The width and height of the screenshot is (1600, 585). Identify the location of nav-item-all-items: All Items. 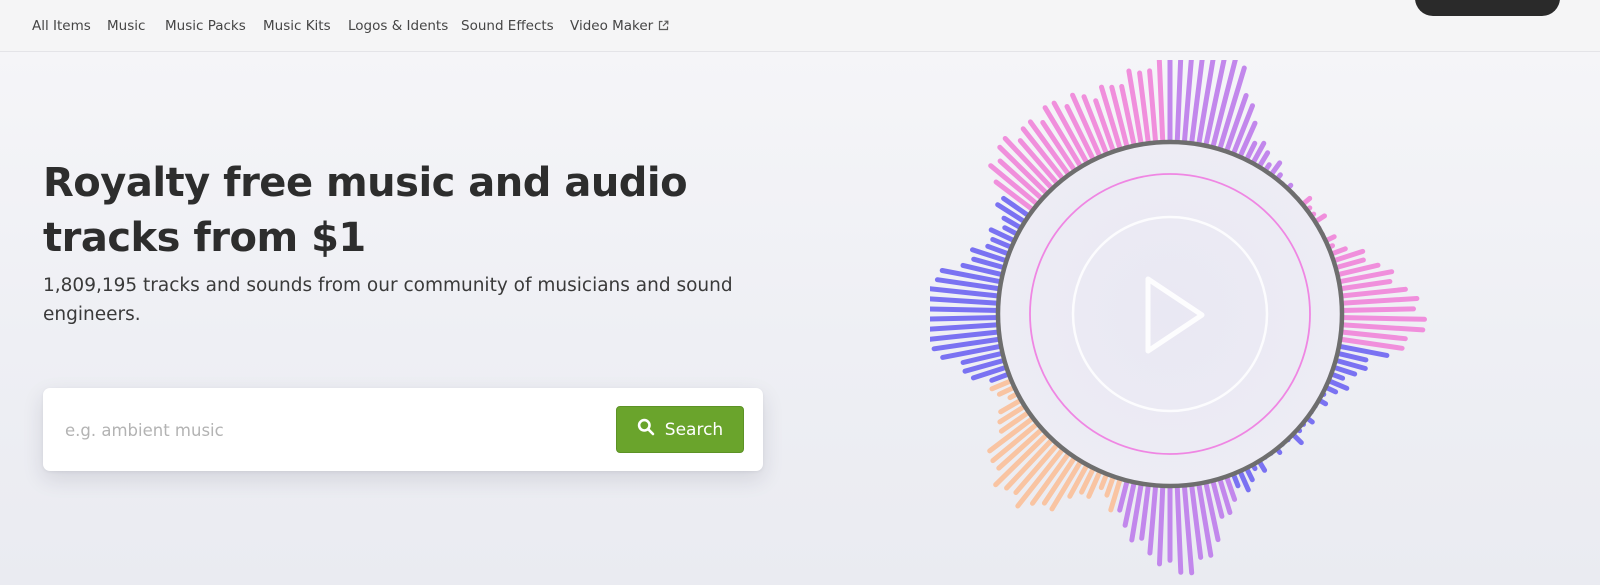
(61, 26).